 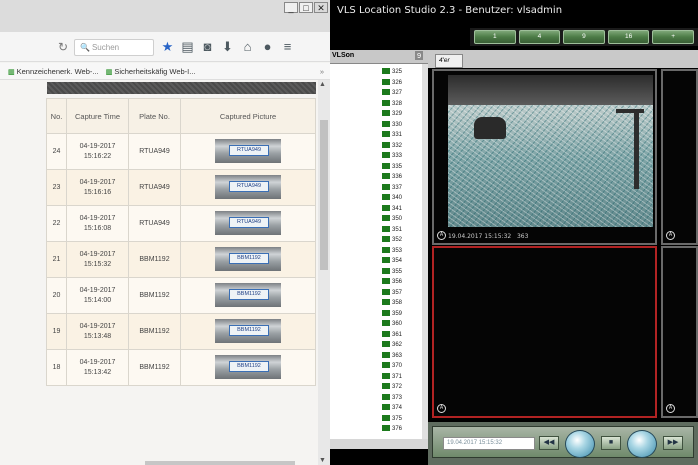 I want to click on table-row: 22 04-19-2017 15:16:08 RTUA949 RTUA949, so click(x=181, y=223).